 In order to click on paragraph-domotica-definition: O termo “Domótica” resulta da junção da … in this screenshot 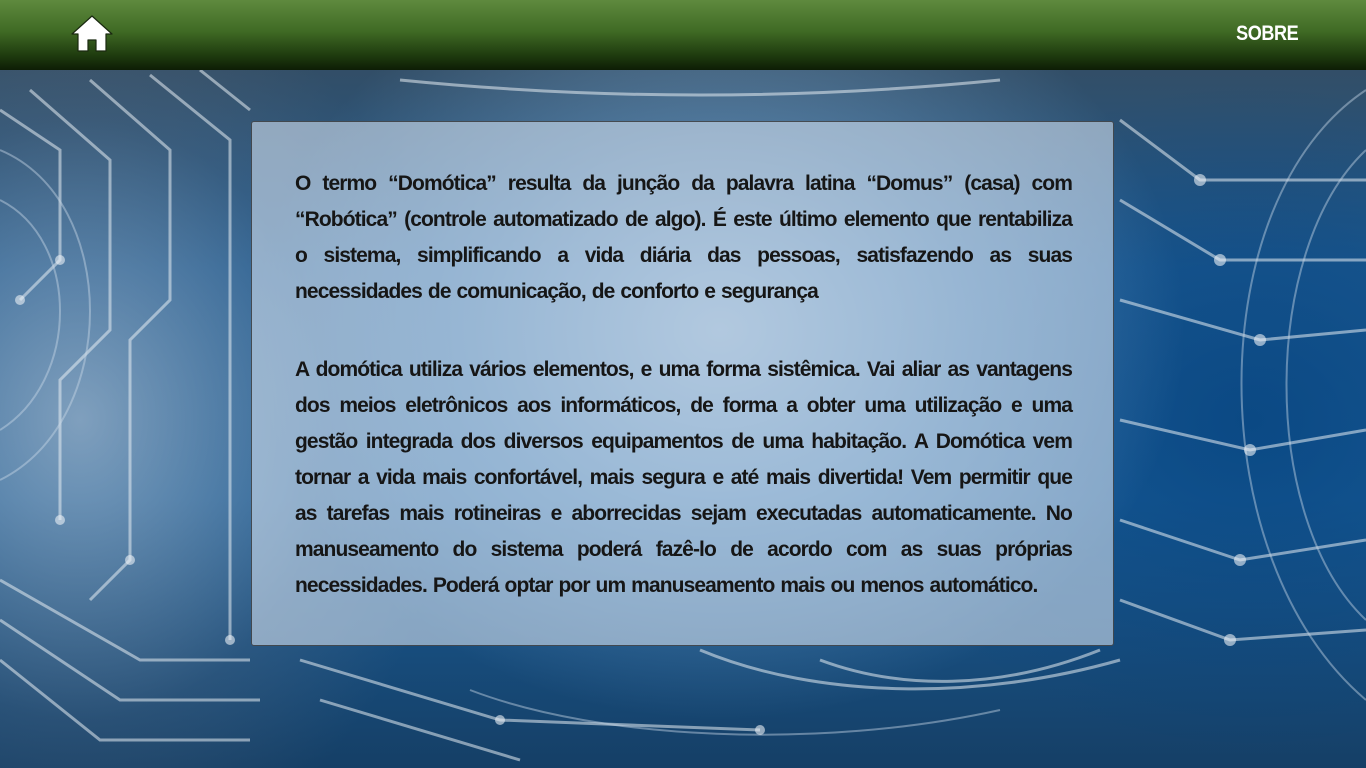, I will do `click(684, 237)`.